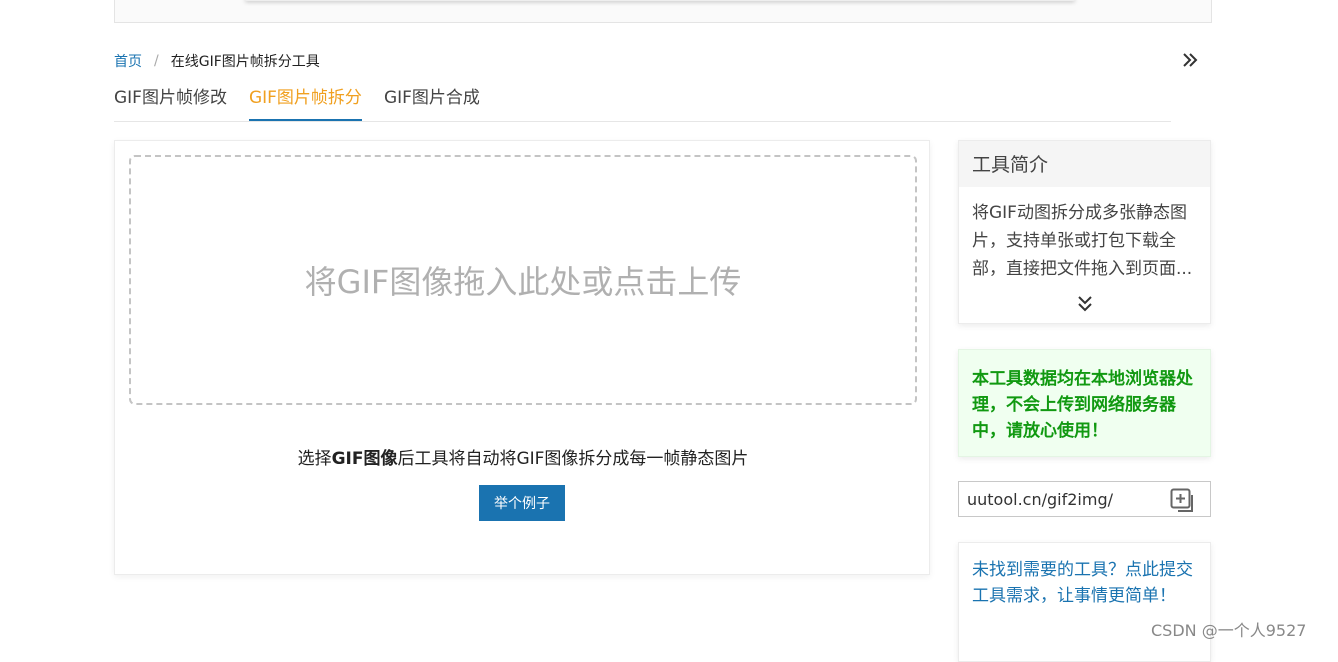 This screenshot has width=1338, height=662. Describe the element at coordinates (642, 103) in the screenshot. I see `tool-tabs: GIF图片帧修改 GIF图片帧拆分 GIF图片合成` at that location.